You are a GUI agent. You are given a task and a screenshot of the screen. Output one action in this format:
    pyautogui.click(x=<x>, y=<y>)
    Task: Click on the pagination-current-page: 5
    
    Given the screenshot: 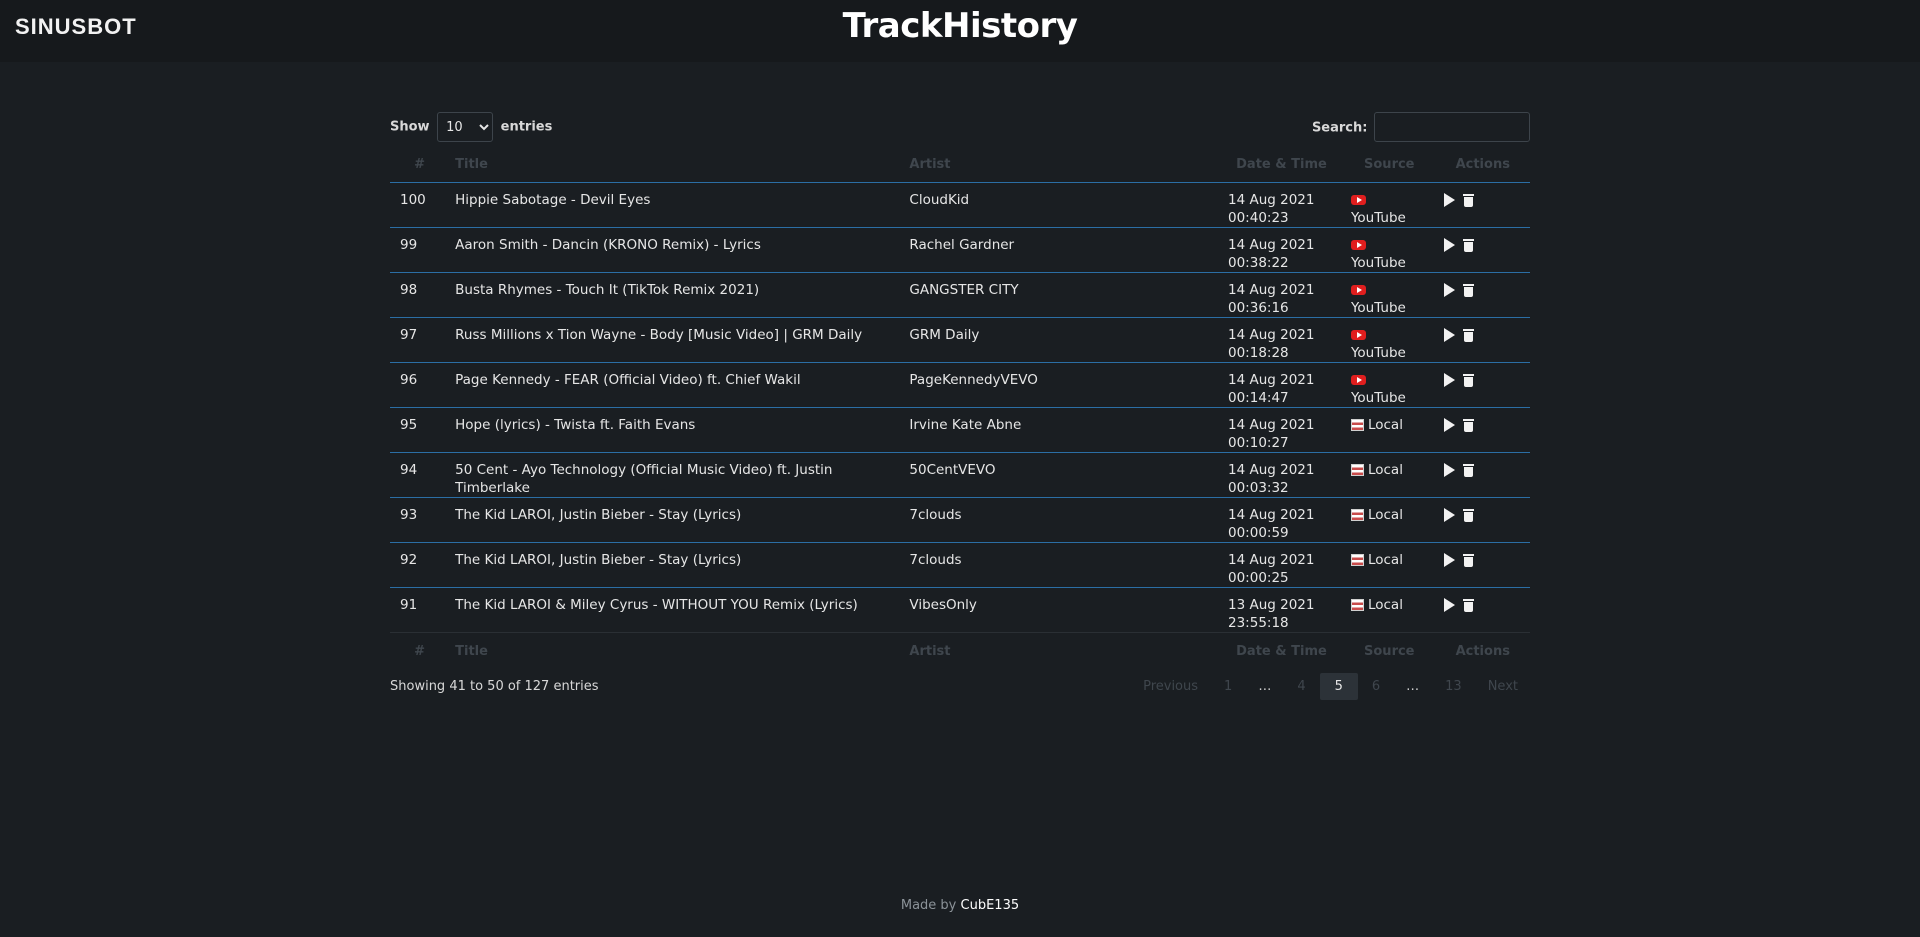 What is the action you would take?
    pyautogui.click(x=1338, y=686)
    